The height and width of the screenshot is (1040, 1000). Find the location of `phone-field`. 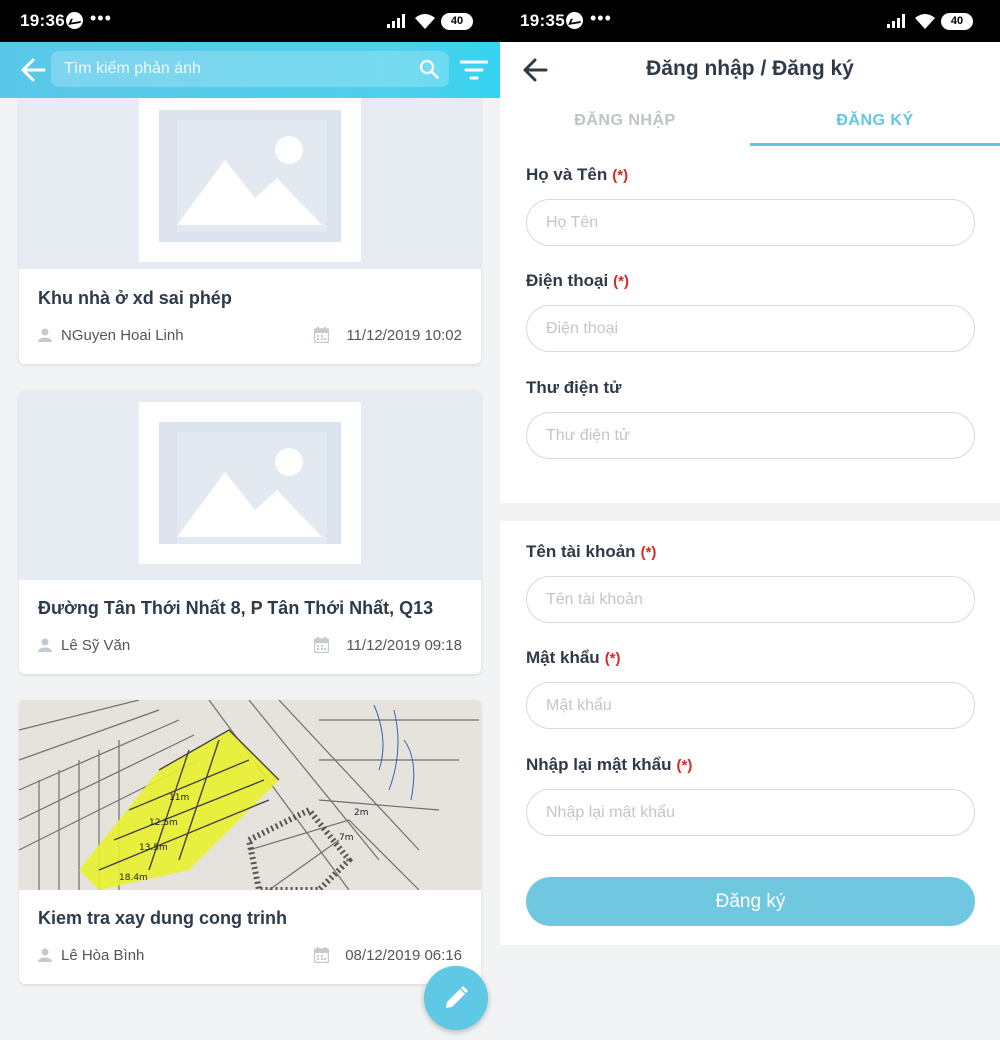

phone-field is located at coordinates (750, 328).